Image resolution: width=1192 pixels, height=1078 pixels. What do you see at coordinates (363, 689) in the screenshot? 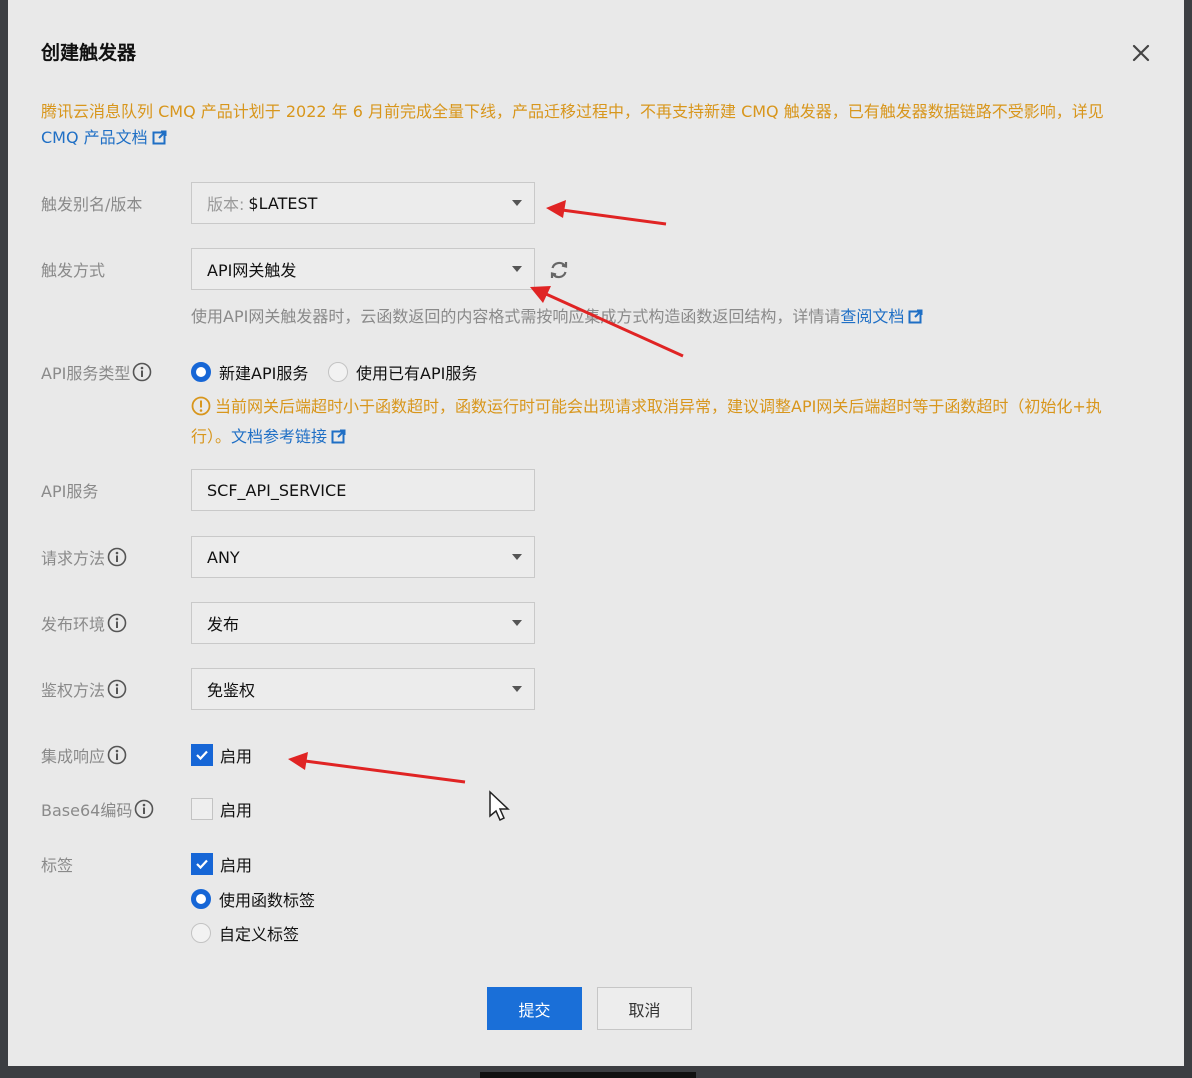
I see `auth-method-select: 免鉴权` at bounding box center [363, 689].